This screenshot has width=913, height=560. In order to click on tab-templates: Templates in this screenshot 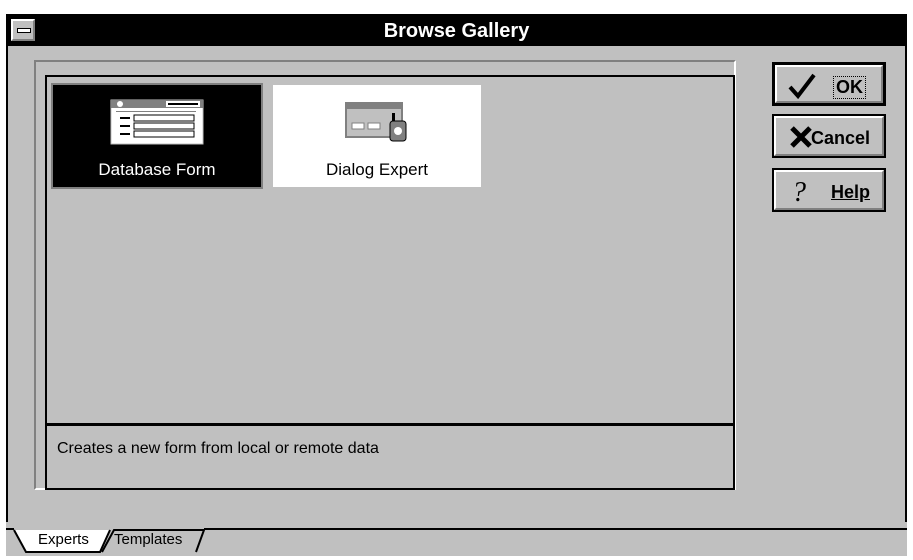, I will do `click(148, 540)`.